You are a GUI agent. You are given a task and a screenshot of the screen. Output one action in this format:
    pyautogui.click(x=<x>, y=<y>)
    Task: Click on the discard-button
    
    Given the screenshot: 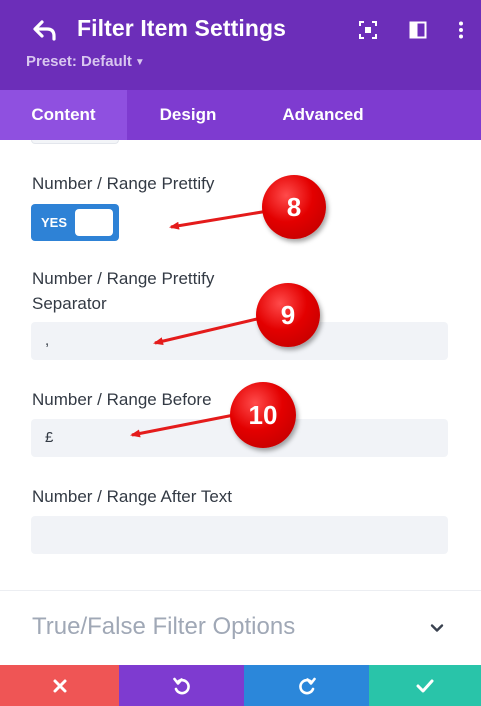 What is the action you would take?
    pyautogui.click(x=59, y=685)
    